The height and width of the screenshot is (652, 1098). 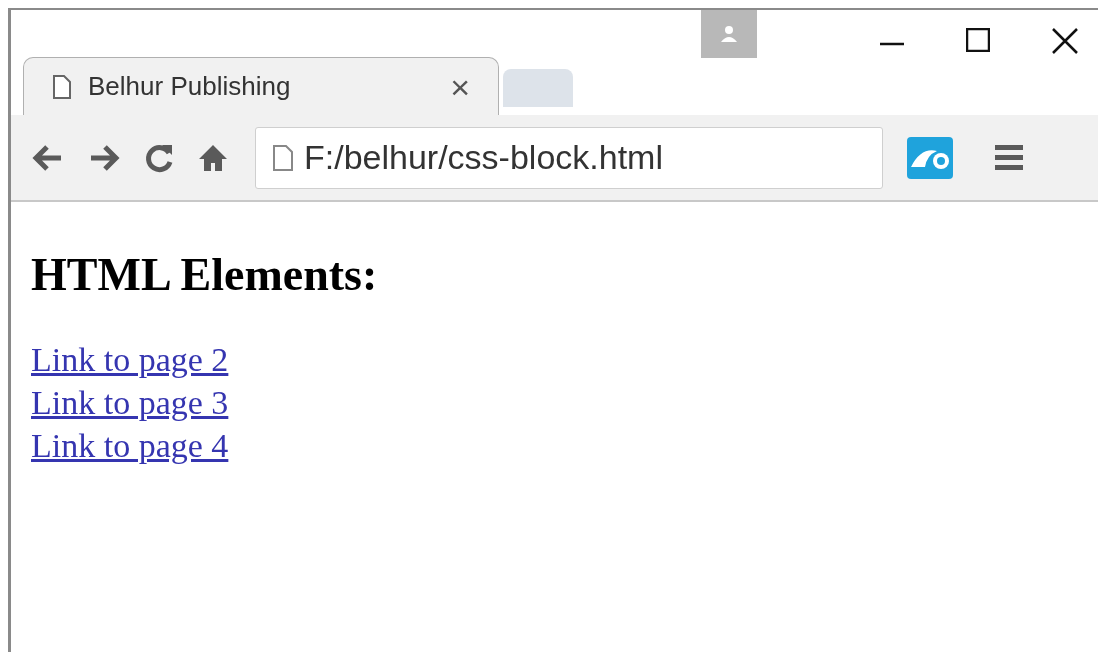 What do you see at coordinates (978, 40) in the screenshot?
I see `maximize-icon` at bounding box center [978, 40].